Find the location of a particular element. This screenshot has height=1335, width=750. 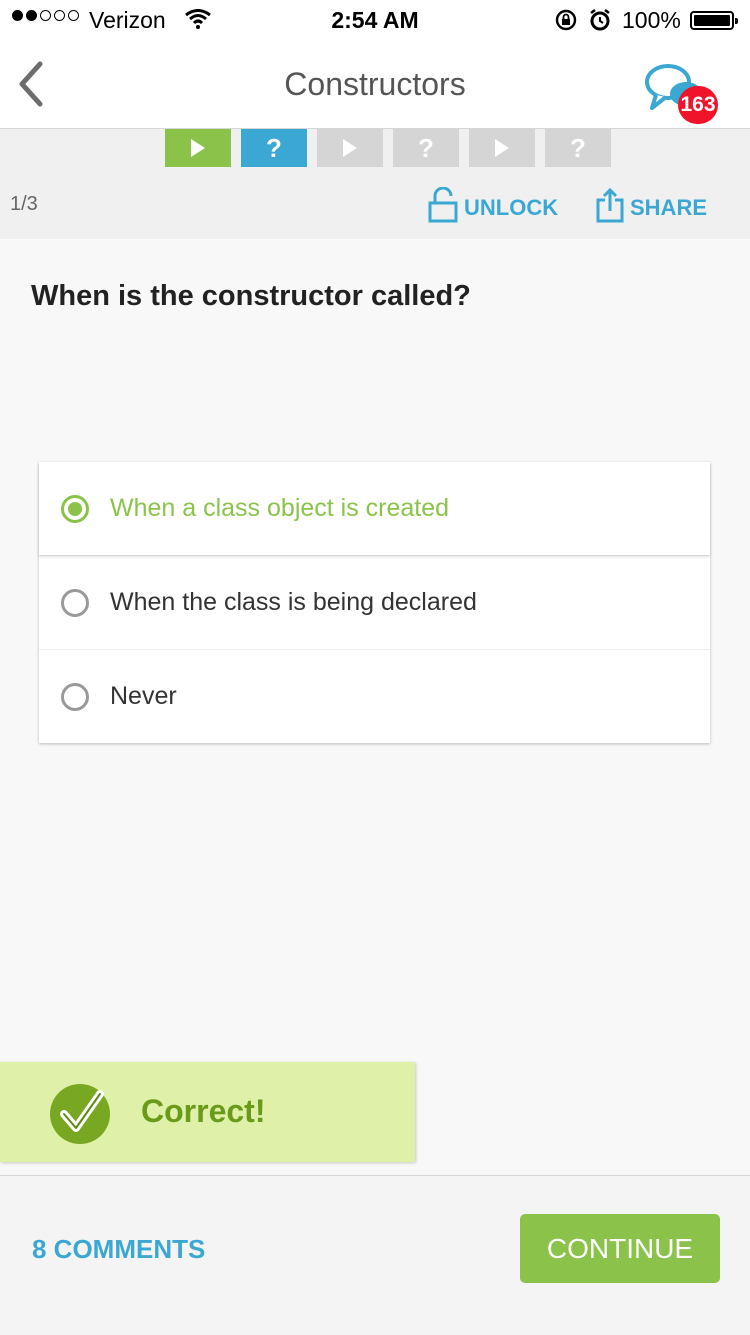

battery-icon is located at coordinates (714, 20).